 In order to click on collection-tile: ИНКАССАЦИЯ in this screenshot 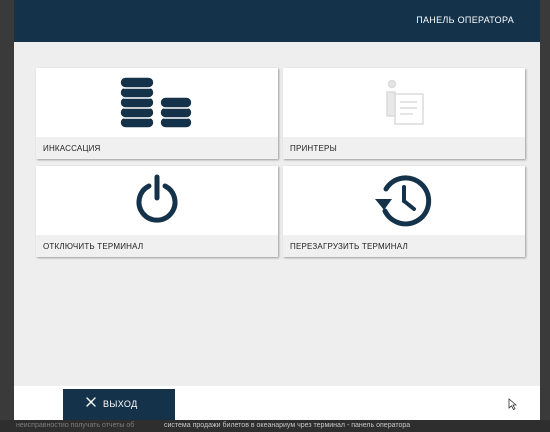, I will do `click(157, 113)`.